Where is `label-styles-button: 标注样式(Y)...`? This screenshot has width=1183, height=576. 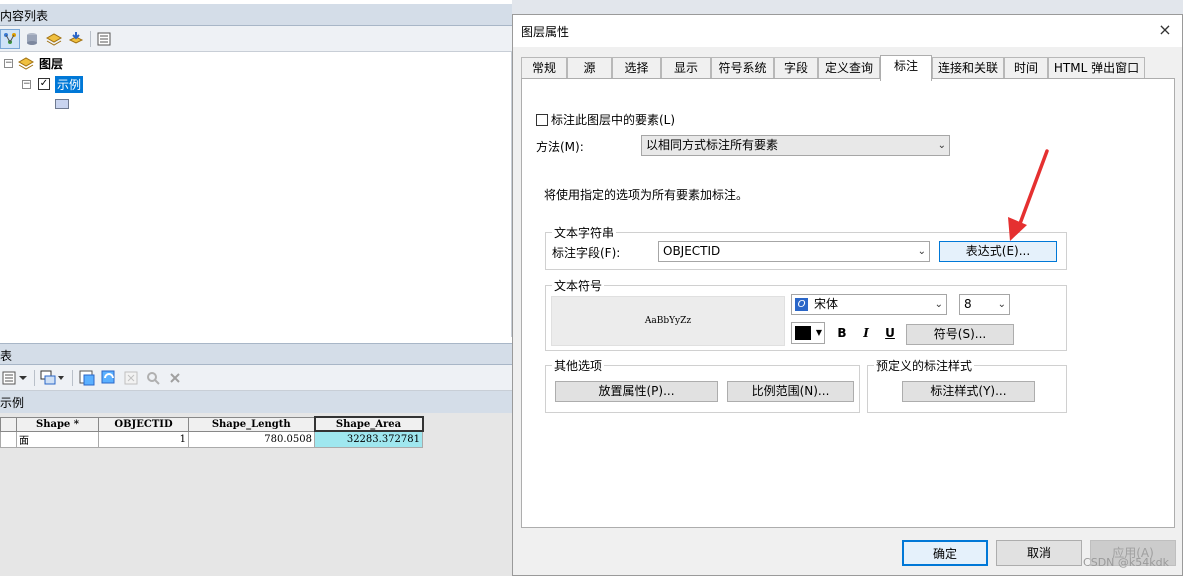 label-styles-button: 标注样式(Y)... is located at coordinates (968, 391).